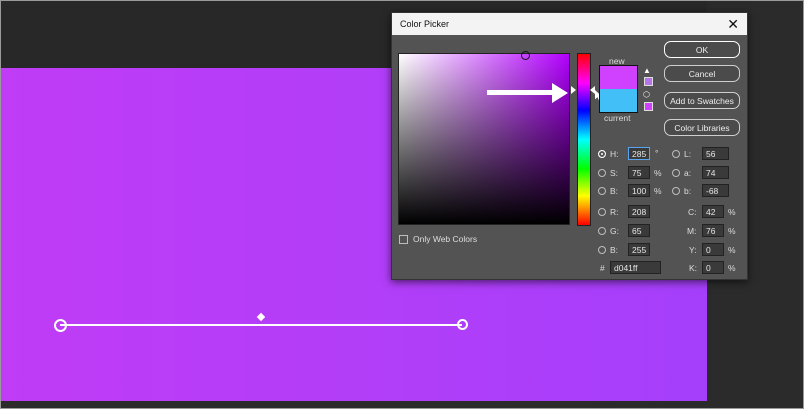 The image size is (804, 409). I want to click on hue-slider-left-triangle-icon, so click(573, 90).